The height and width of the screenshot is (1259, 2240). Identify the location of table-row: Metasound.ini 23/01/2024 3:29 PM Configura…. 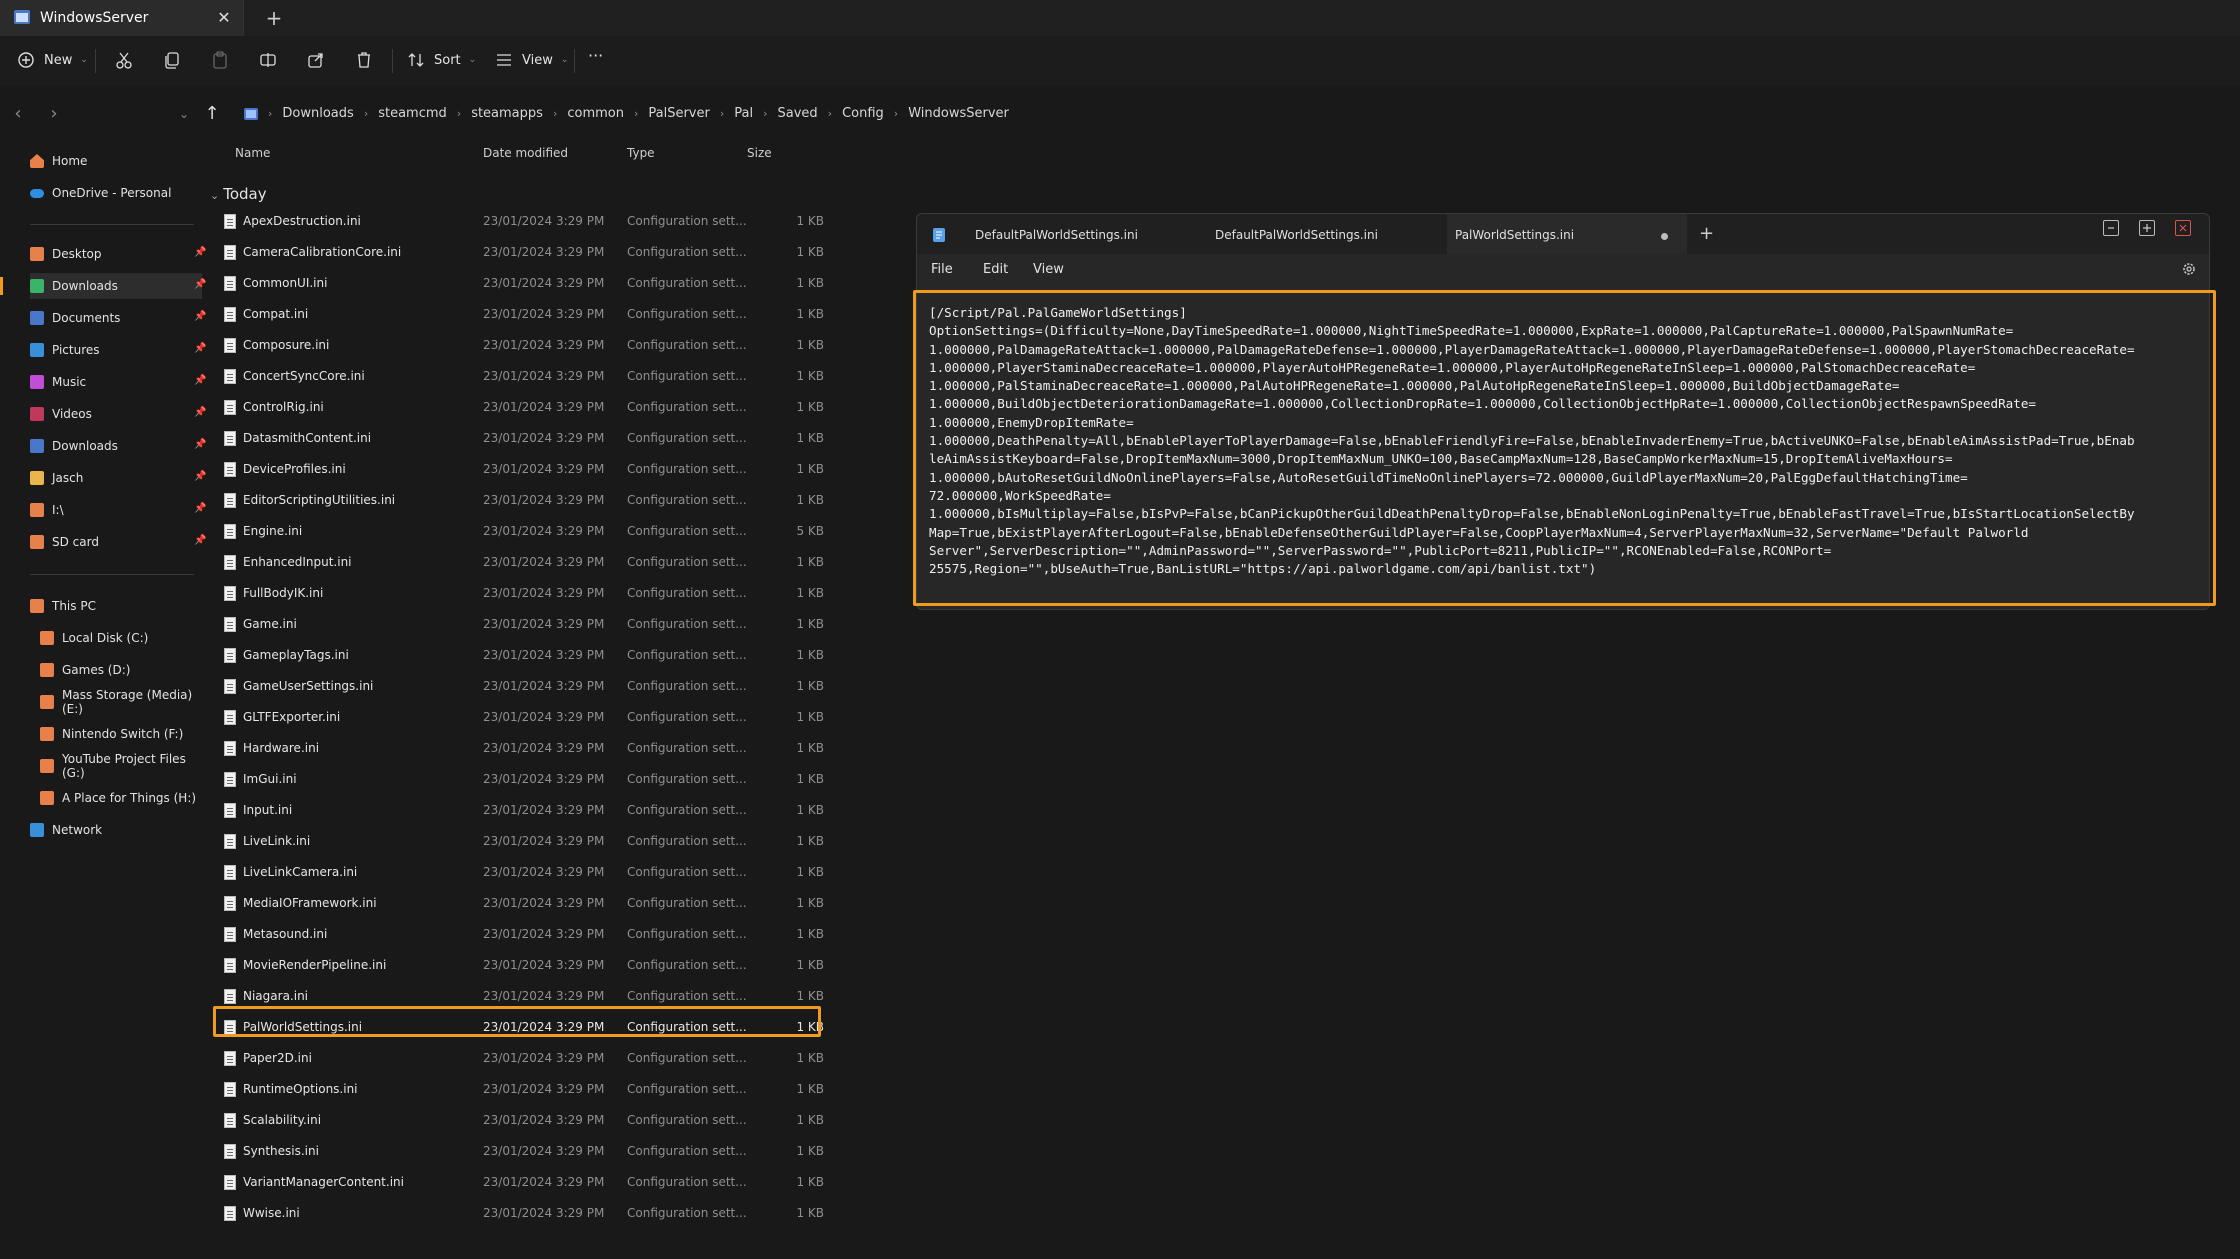
(560, 934).